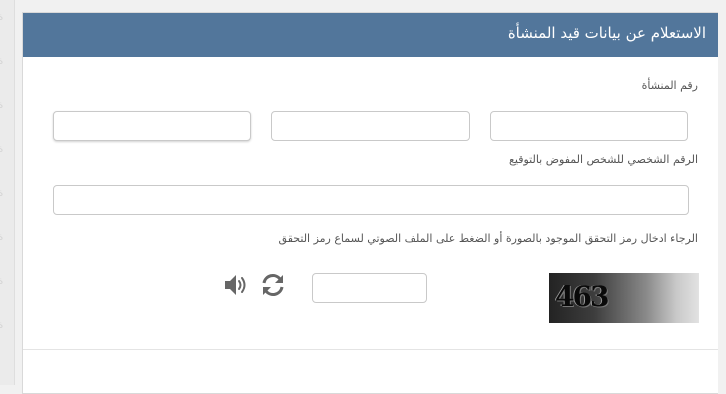 This screenshot has height=394, width=726. What do you see at coordinates (370, 349) in the screenshot?
I see `panel-divider` at bounding box center [370, 349].